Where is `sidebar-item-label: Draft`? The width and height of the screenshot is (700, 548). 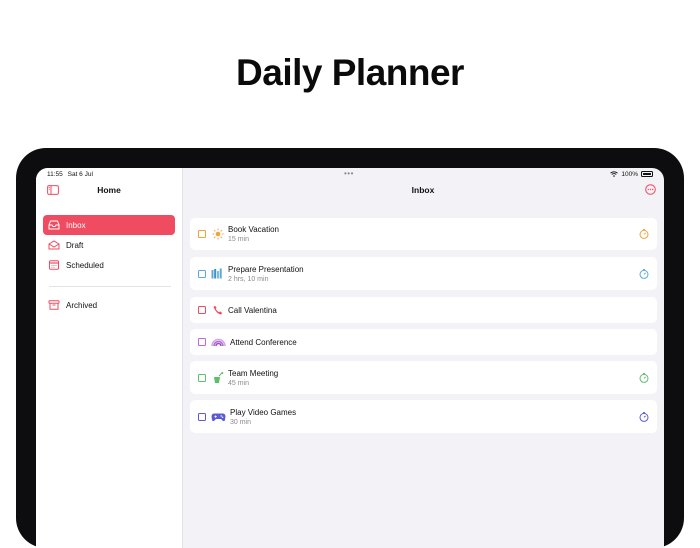 sidebar-item-label: Draft is located at coordinates (75, 245).